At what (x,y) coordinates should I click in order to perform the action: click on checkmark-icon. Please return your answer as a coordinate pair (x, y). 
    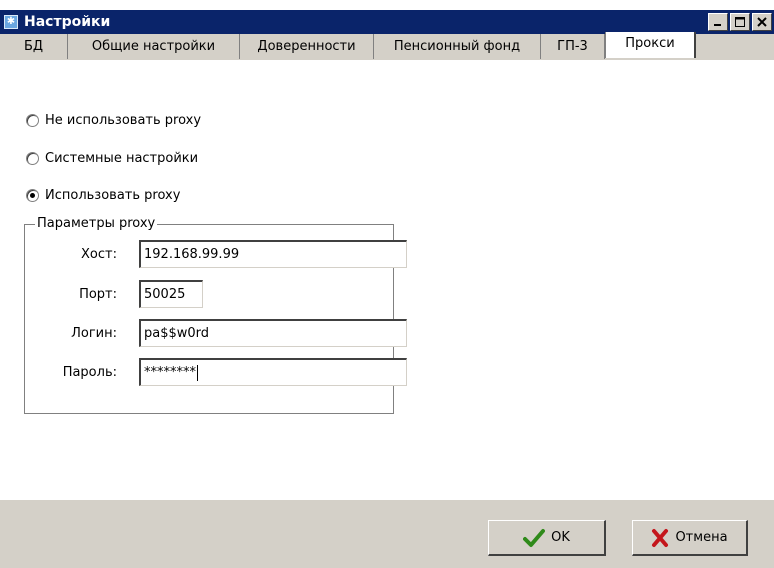
    Looking at the image, I should click on (534, 537).